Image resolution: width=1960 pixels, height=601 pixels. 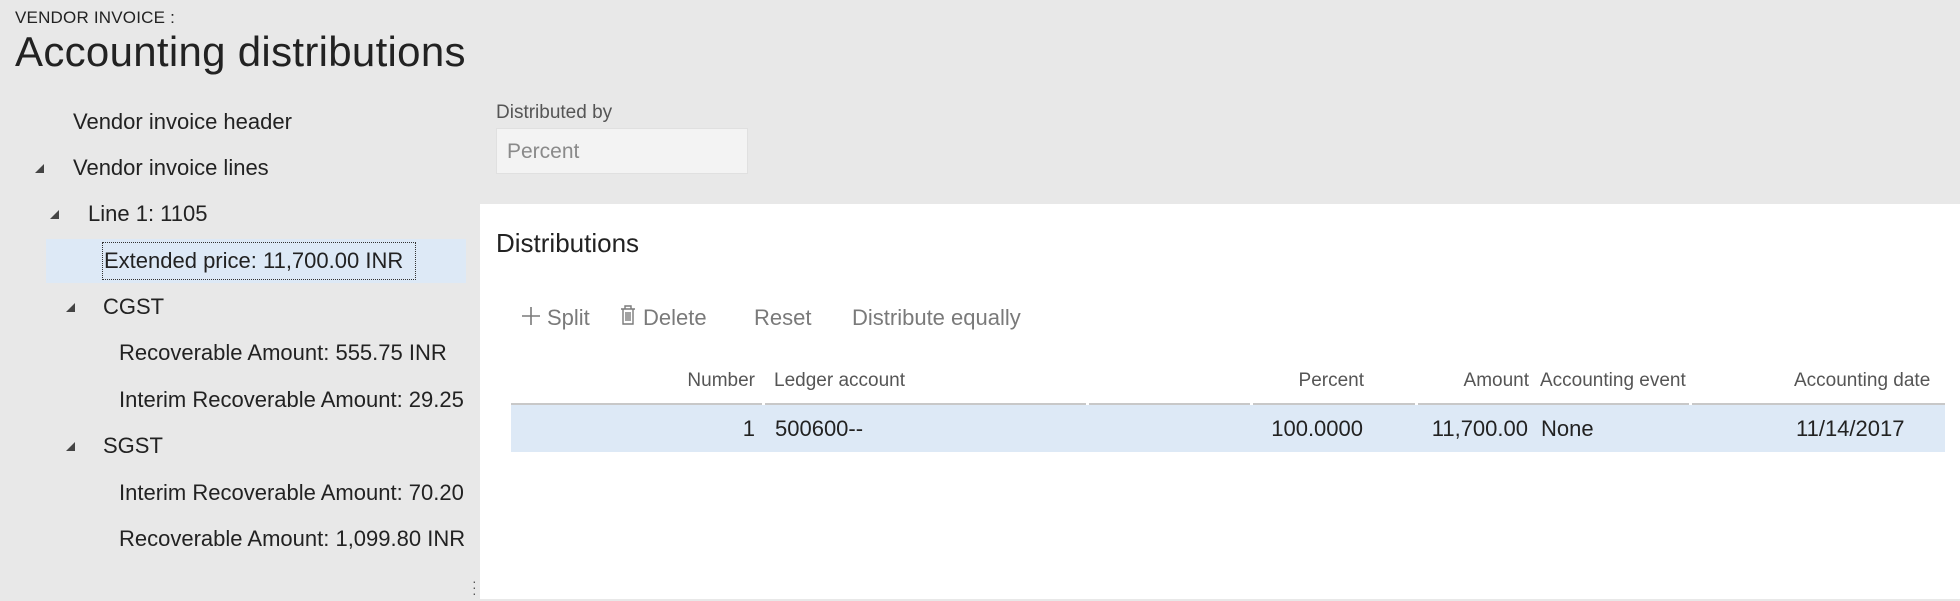 What do you see at coordinates (182, 121) in the screenshot?
I see `tree-item-label: Vendor invoice header` at bounding box center [182, 121].